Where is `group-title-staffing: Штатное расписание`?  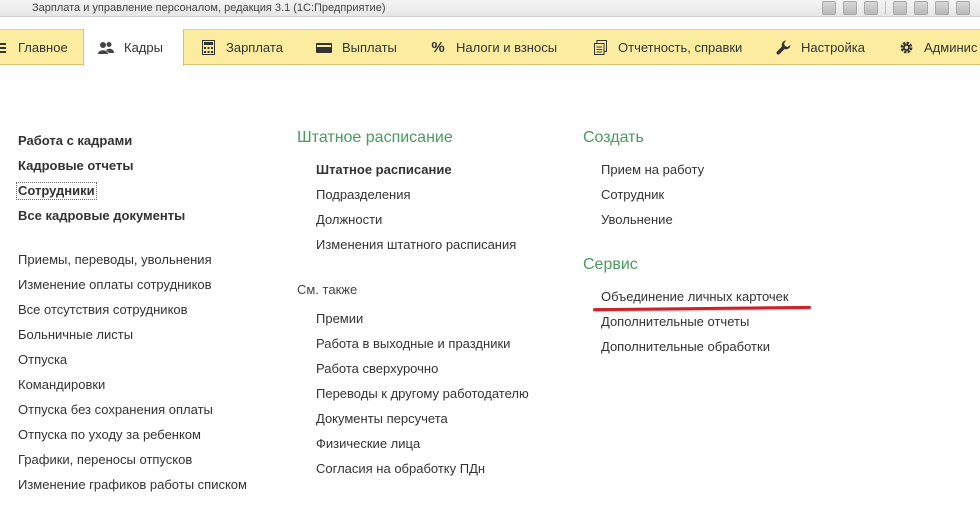 group-title-staffing: Штатное расписание is located at coordinates (375, 137).